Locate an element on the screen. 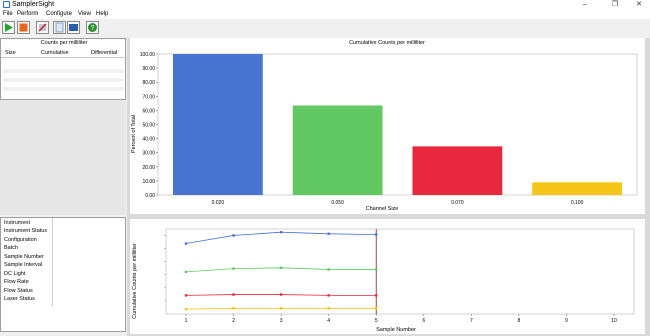 The image size is (650, 336). status-label-laser-status: Laser Status is located at coordinates (19, 299).